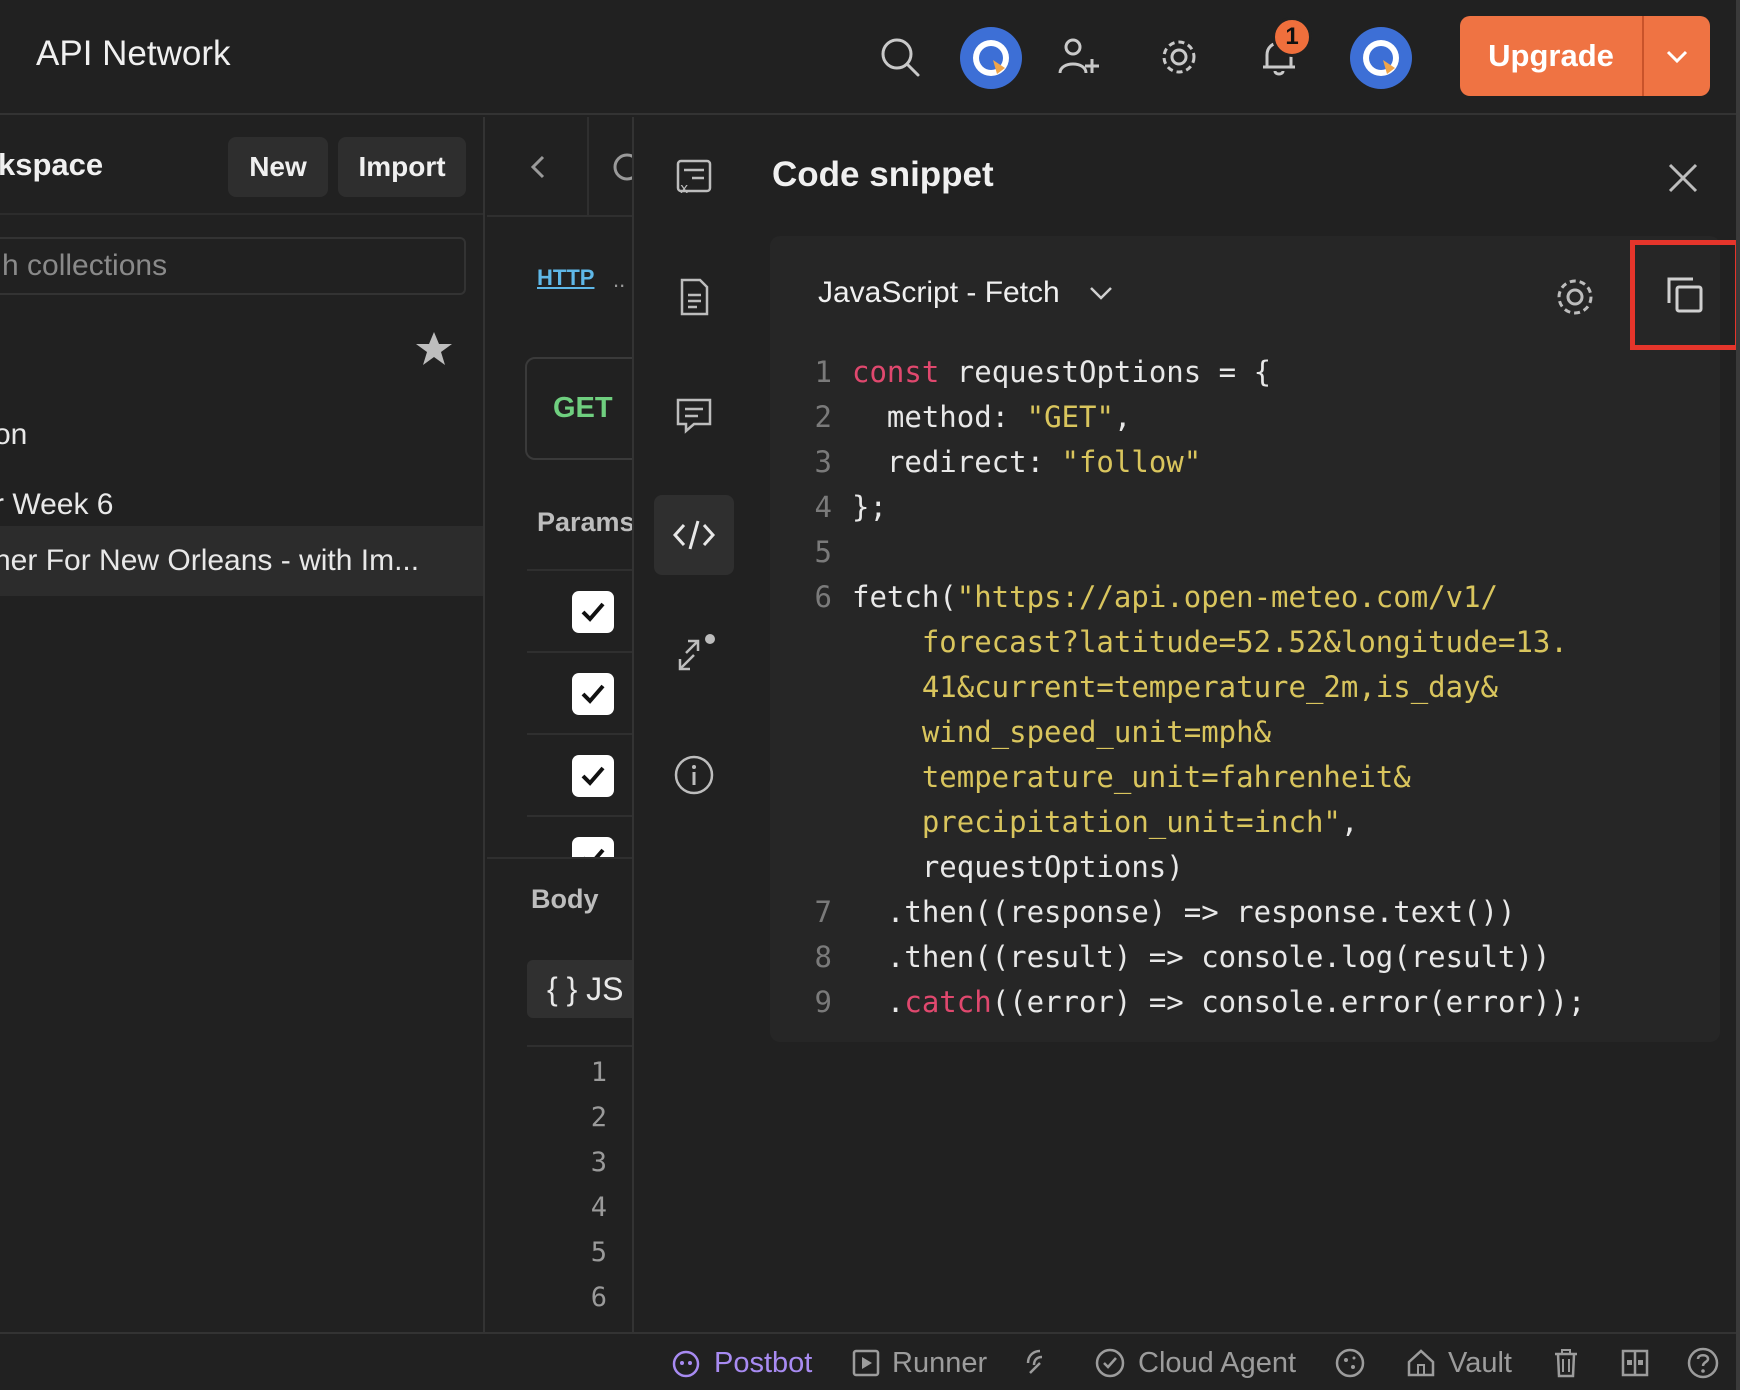 The height and width of the screenshot is (1390, 1740). I want to click on import-button: Import, so click(402, 167).